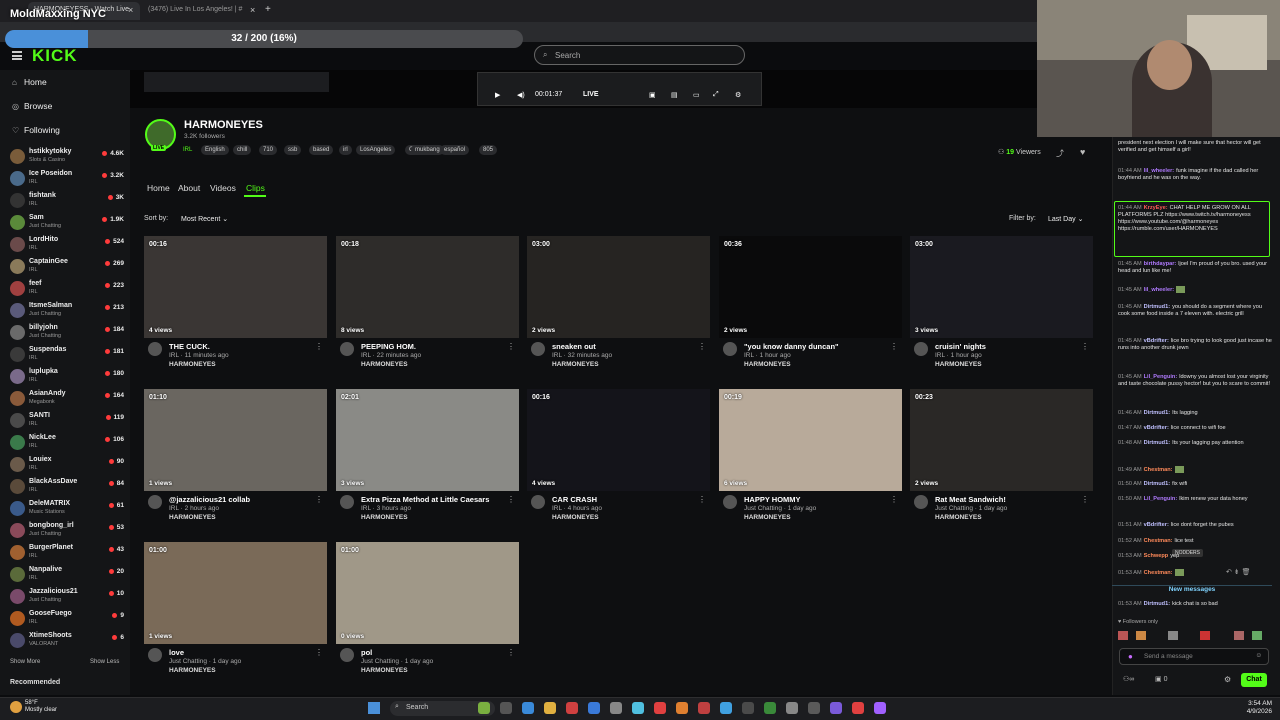 The width and height of the screenshot is (1280, 720). Describe the element at coordinates (1128, 679) in the screenshot. I see `infinity-icon: ⚇∞` at that location.